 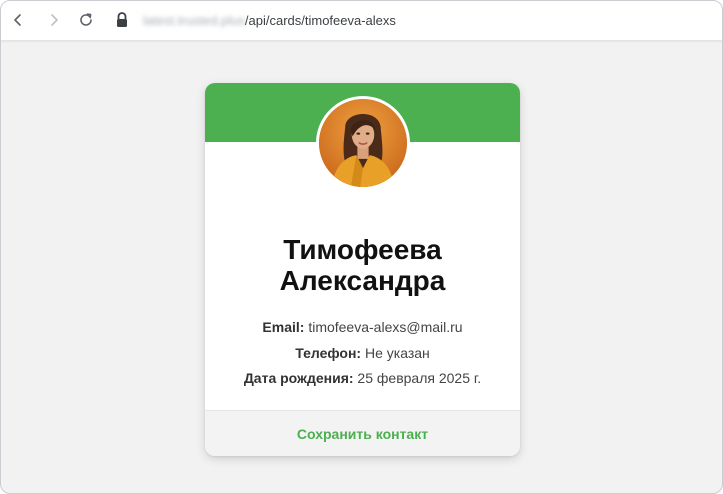 What do you see at coordinates (122, 20) in the screenshot?
I see `lock-icon` at bounding box center [122, 20].